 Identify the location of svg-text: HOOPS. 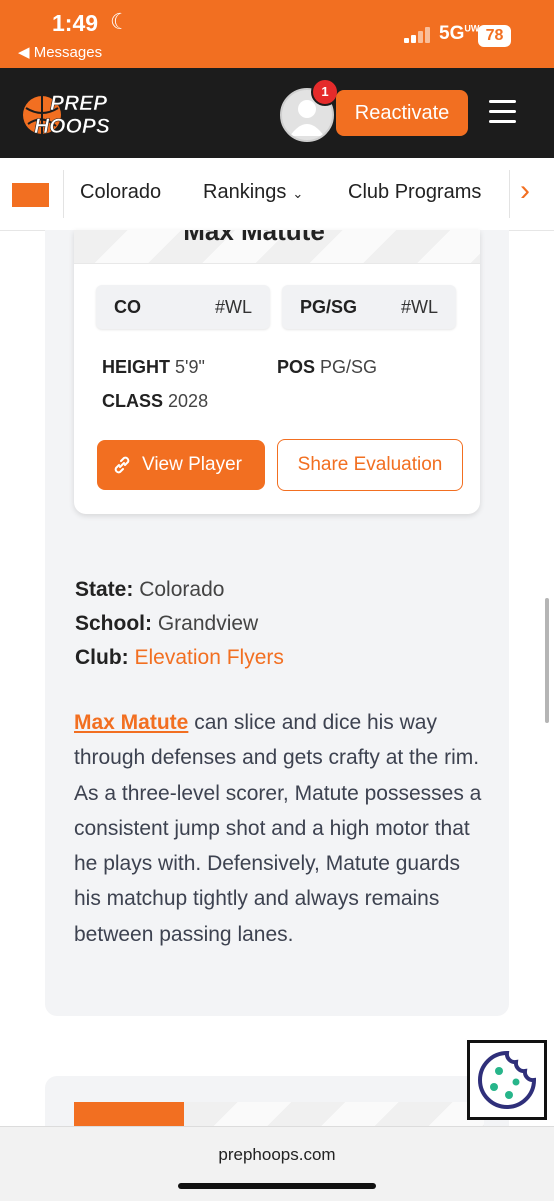
(72, 126).